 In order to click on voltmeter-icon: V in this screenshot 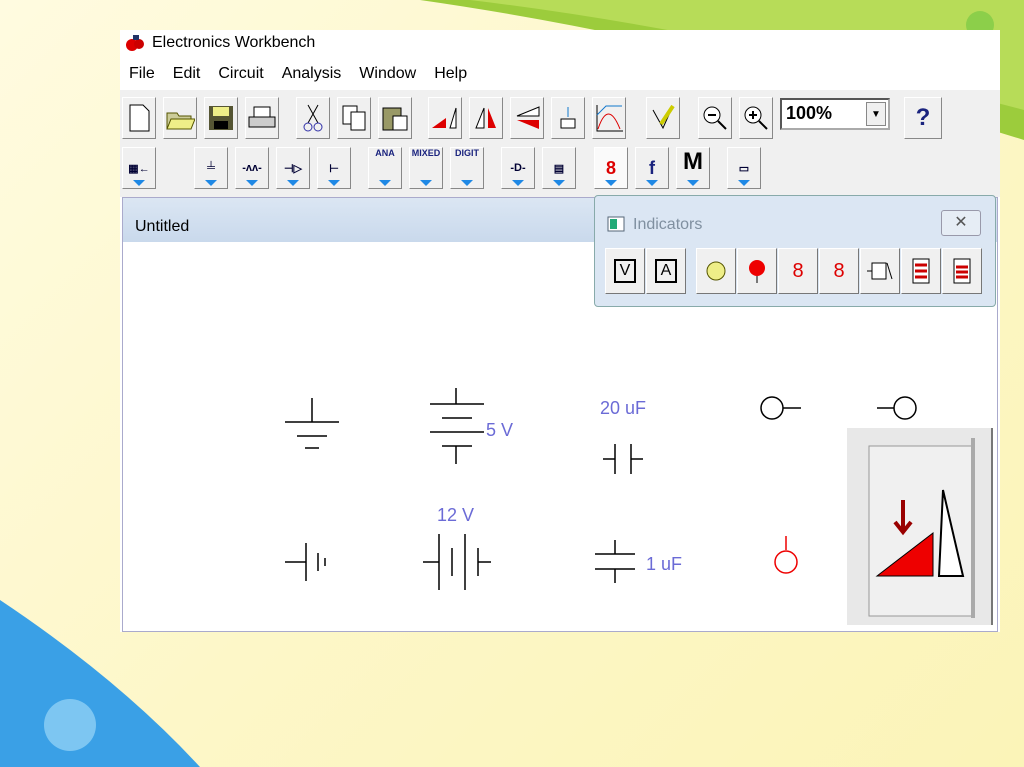, I will do `click(625, 271)`.